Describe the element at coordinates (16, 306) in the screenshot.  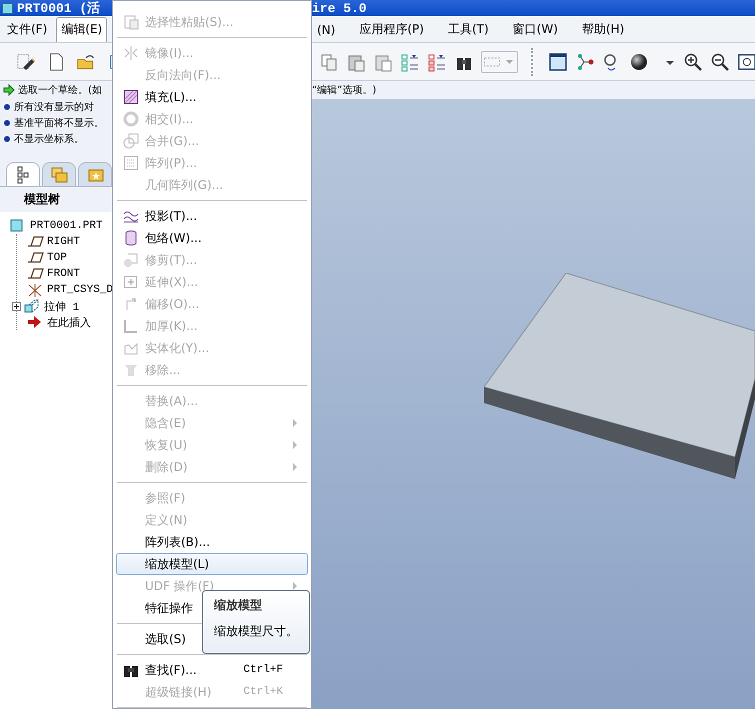
I see `expand-toggle` at that location.